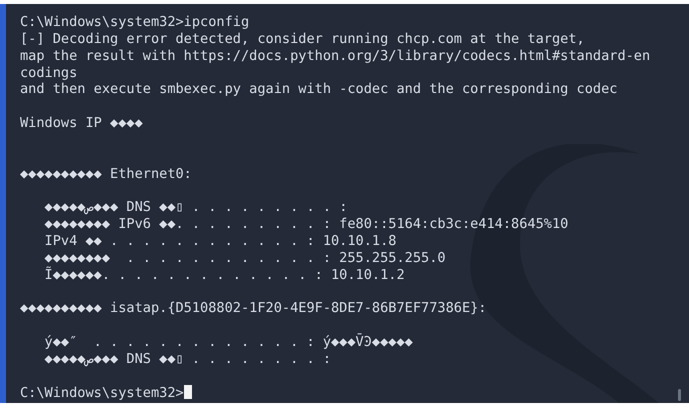 The height and width of the screenshot is (409, 689). What do you see at coordinates (196, 207) in the screenshot?
I see `terminal-line: ◆◆◆◆◆ص◆◆◆ DNS ◆◆▯ . . . . . . . . . :` at bounding box center [196, 207].